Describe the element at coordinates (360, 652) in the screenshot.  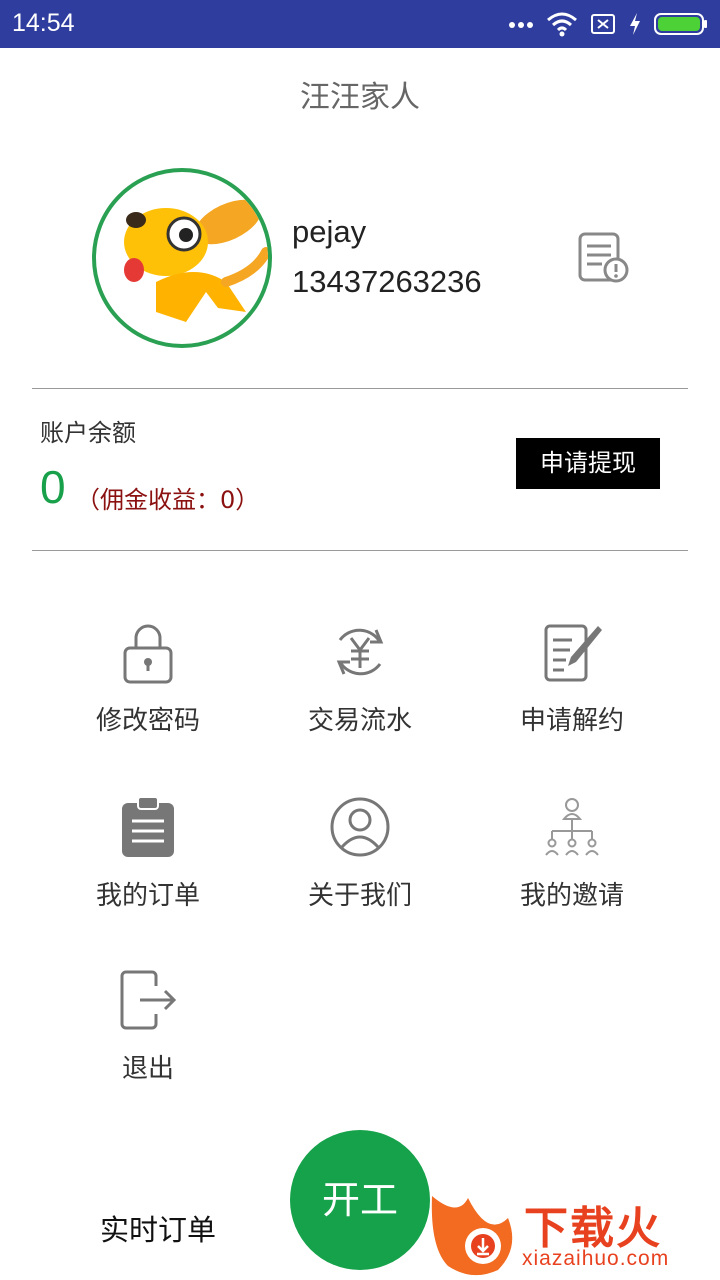
I see `yuan-exchange-icon` at that location.